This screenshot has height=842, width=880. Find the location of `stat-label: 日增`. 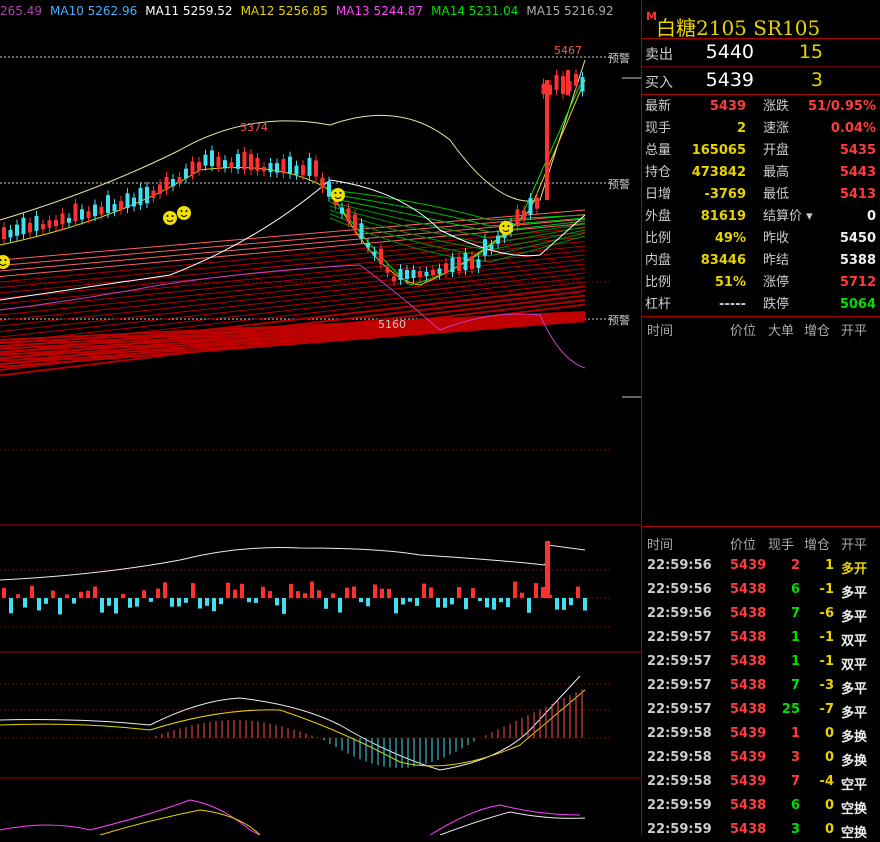

stat-label: 日增 is located at coordinates (658, 194).